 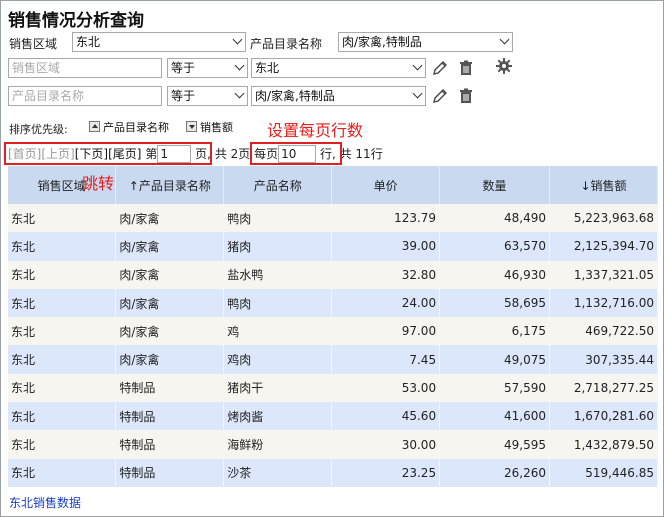 I want to click on region-select-value: 东北, so click(x=88, y=42).